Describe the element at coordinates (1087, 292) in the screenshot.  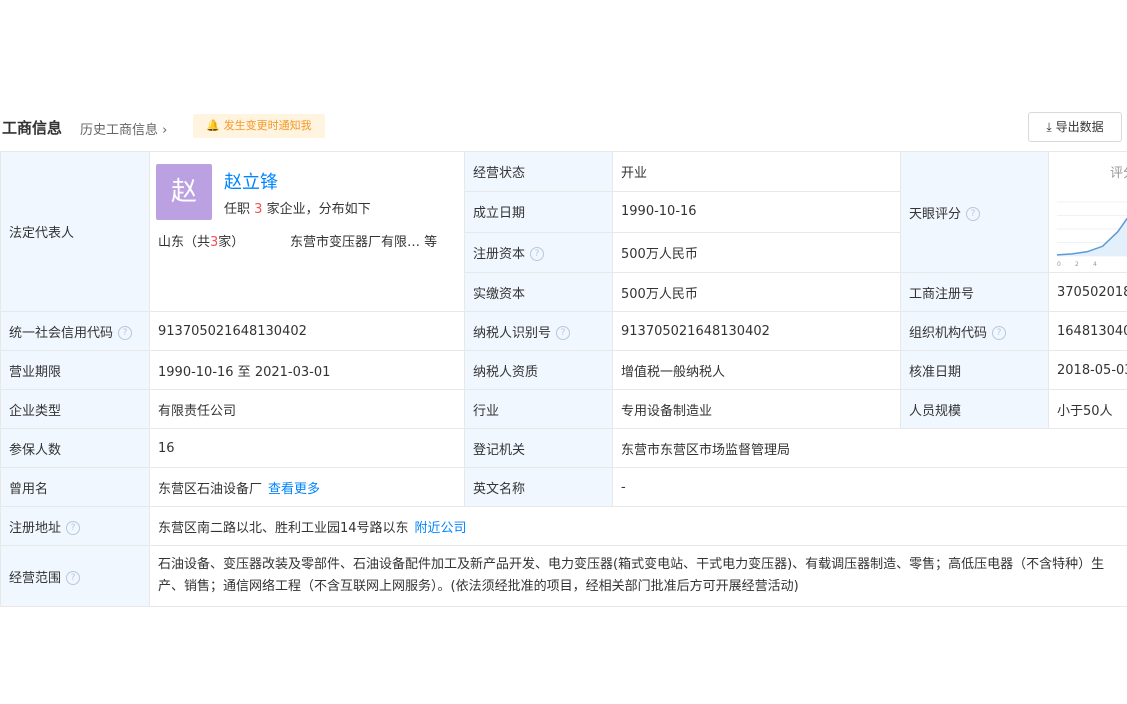
I see `regno-value: 370502018` at that location.